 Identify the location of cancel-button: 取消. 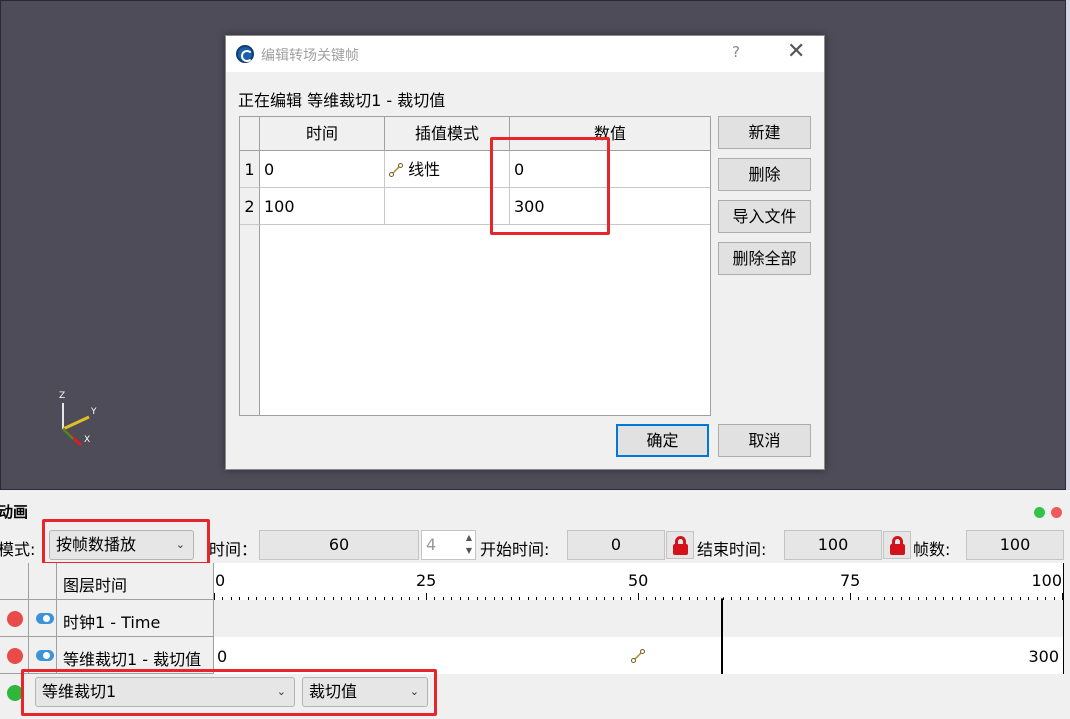
(764, 440).